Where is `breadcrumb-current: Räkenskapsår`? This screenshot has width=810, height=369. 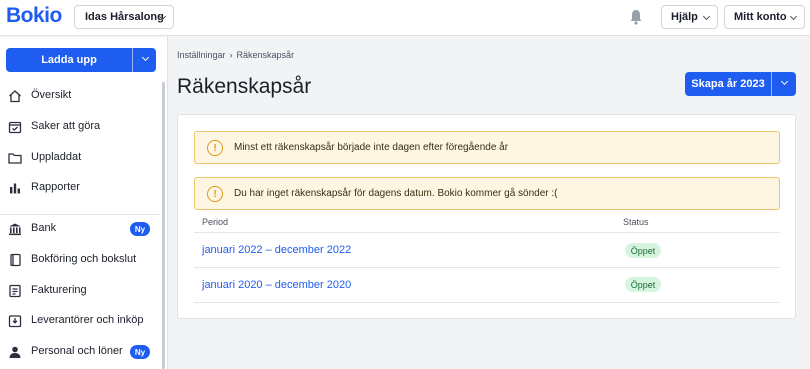 breadcrumb-current: Räkenskapsår is located at coordinates (265, 55).